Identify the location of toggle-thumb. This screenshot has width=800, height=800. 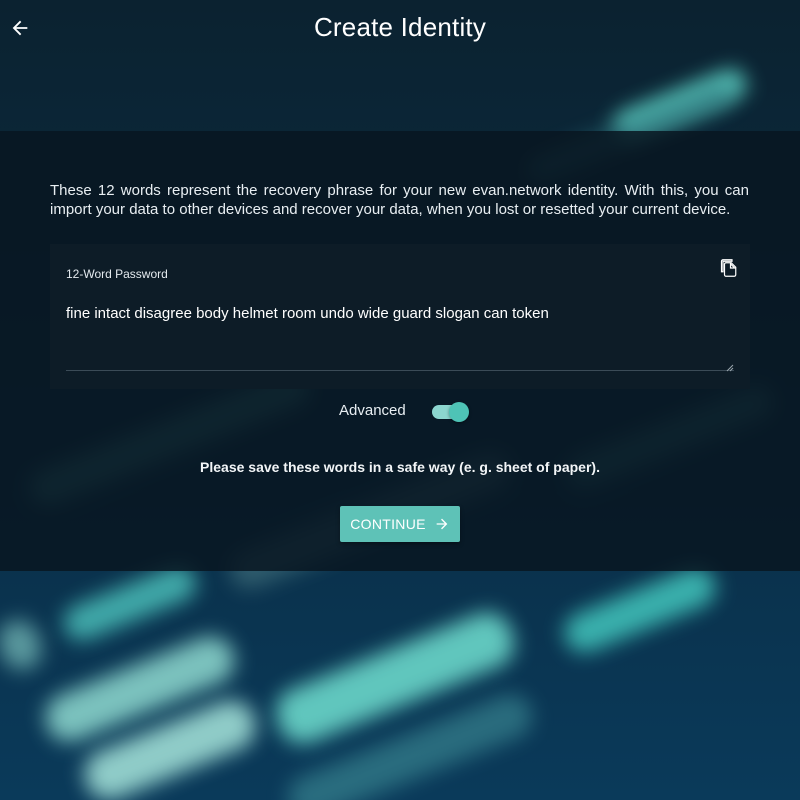
(459, 412).